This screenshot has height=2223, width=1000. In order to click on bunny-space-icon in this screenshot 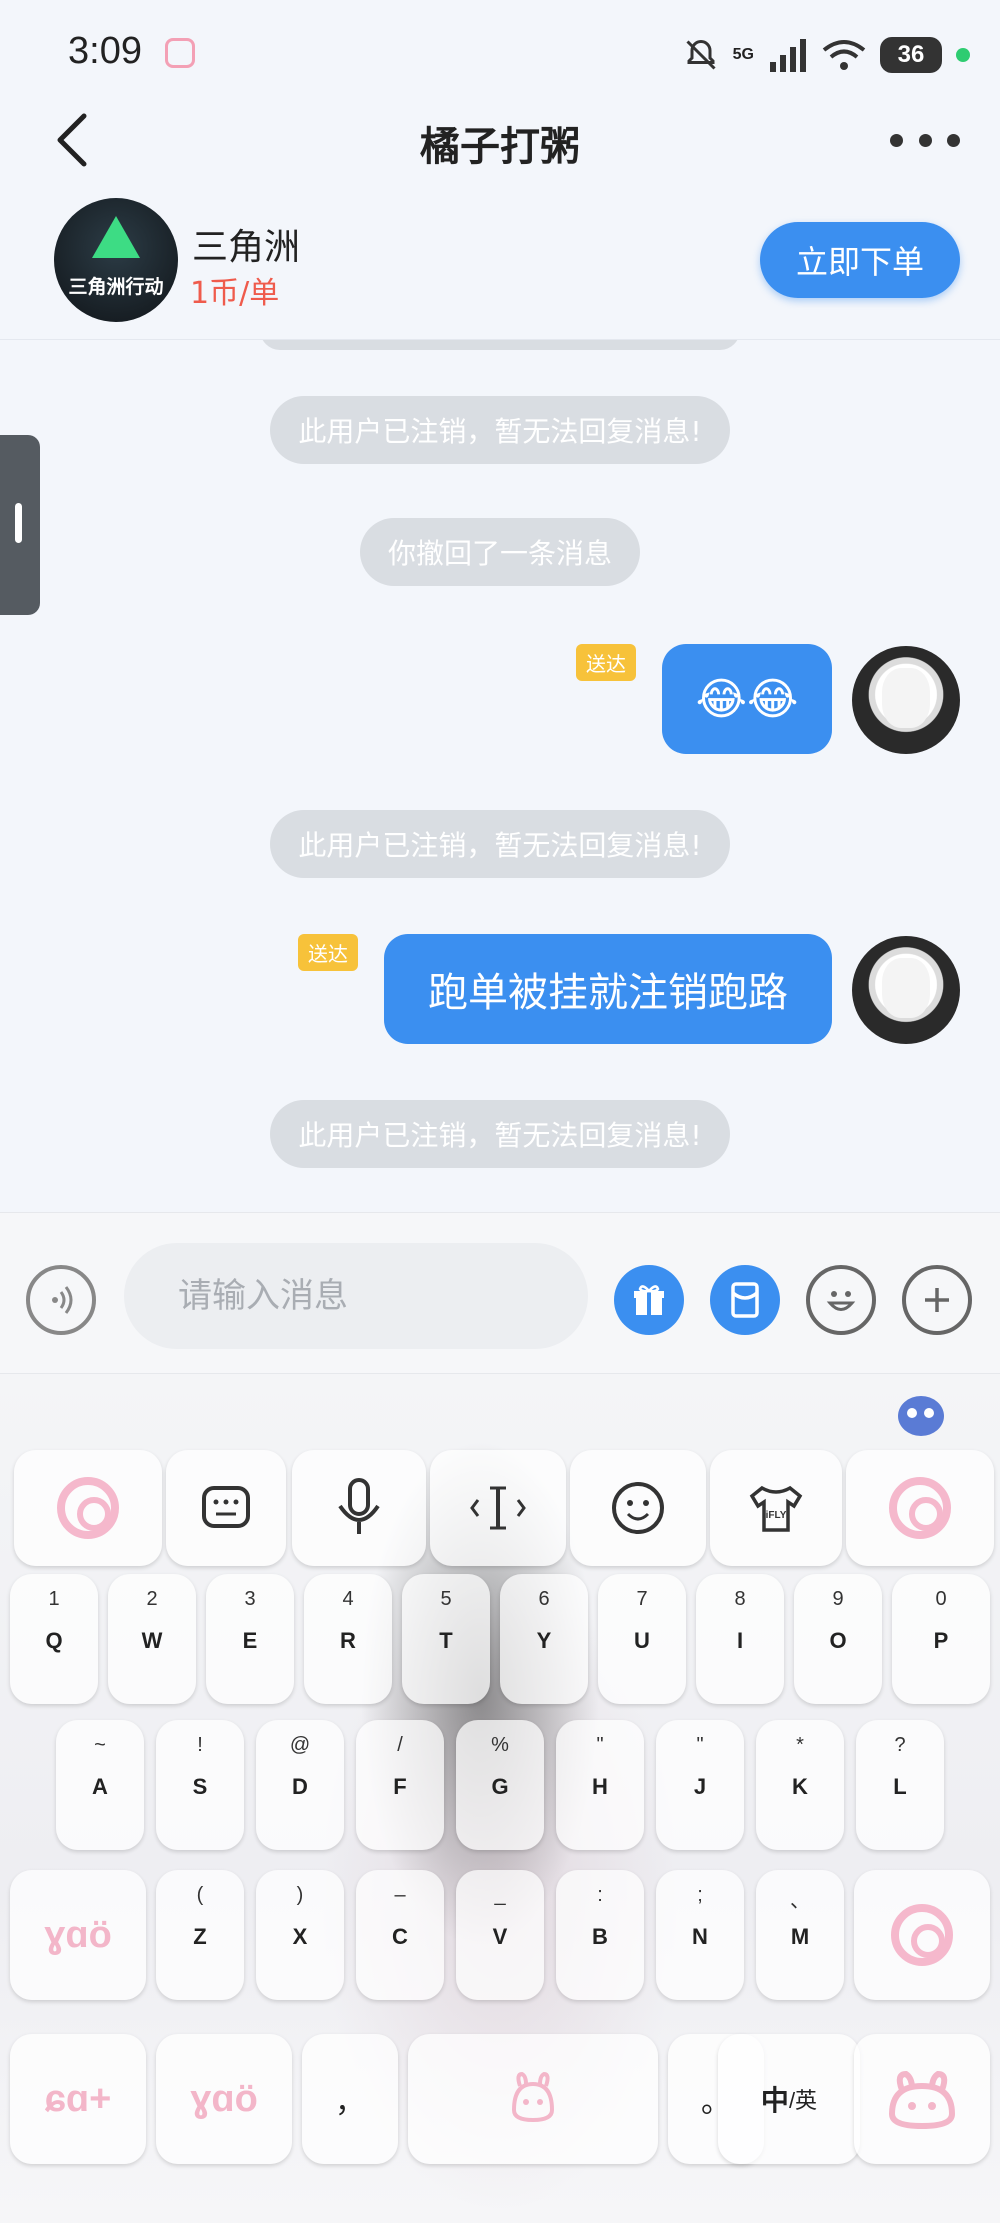, I will do `click(533, 2097)`.